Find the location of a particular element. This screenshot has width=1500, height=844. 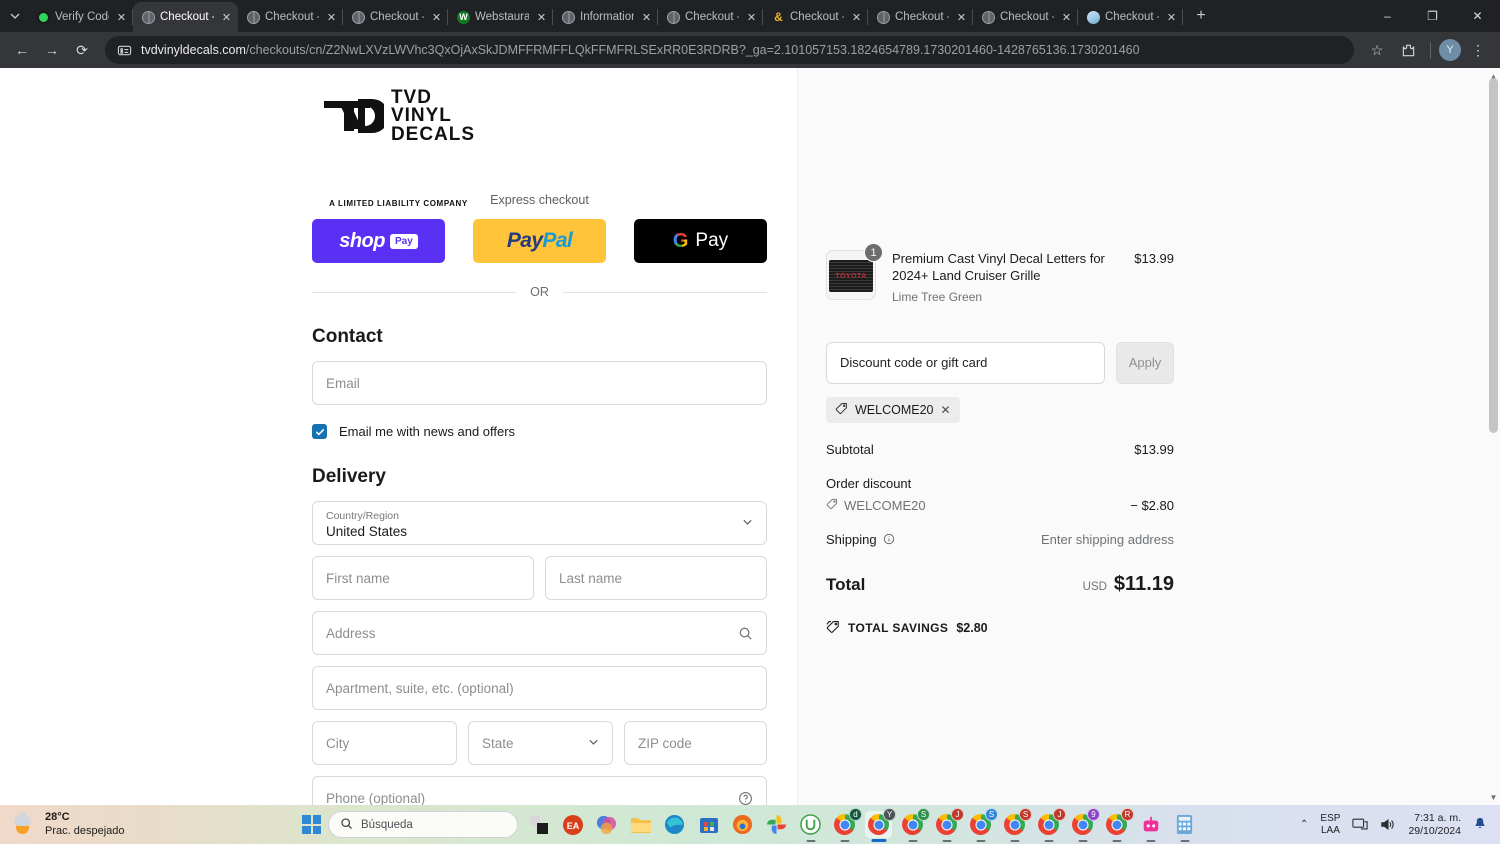

calculator-icon is located at coordinates (1184, 824).